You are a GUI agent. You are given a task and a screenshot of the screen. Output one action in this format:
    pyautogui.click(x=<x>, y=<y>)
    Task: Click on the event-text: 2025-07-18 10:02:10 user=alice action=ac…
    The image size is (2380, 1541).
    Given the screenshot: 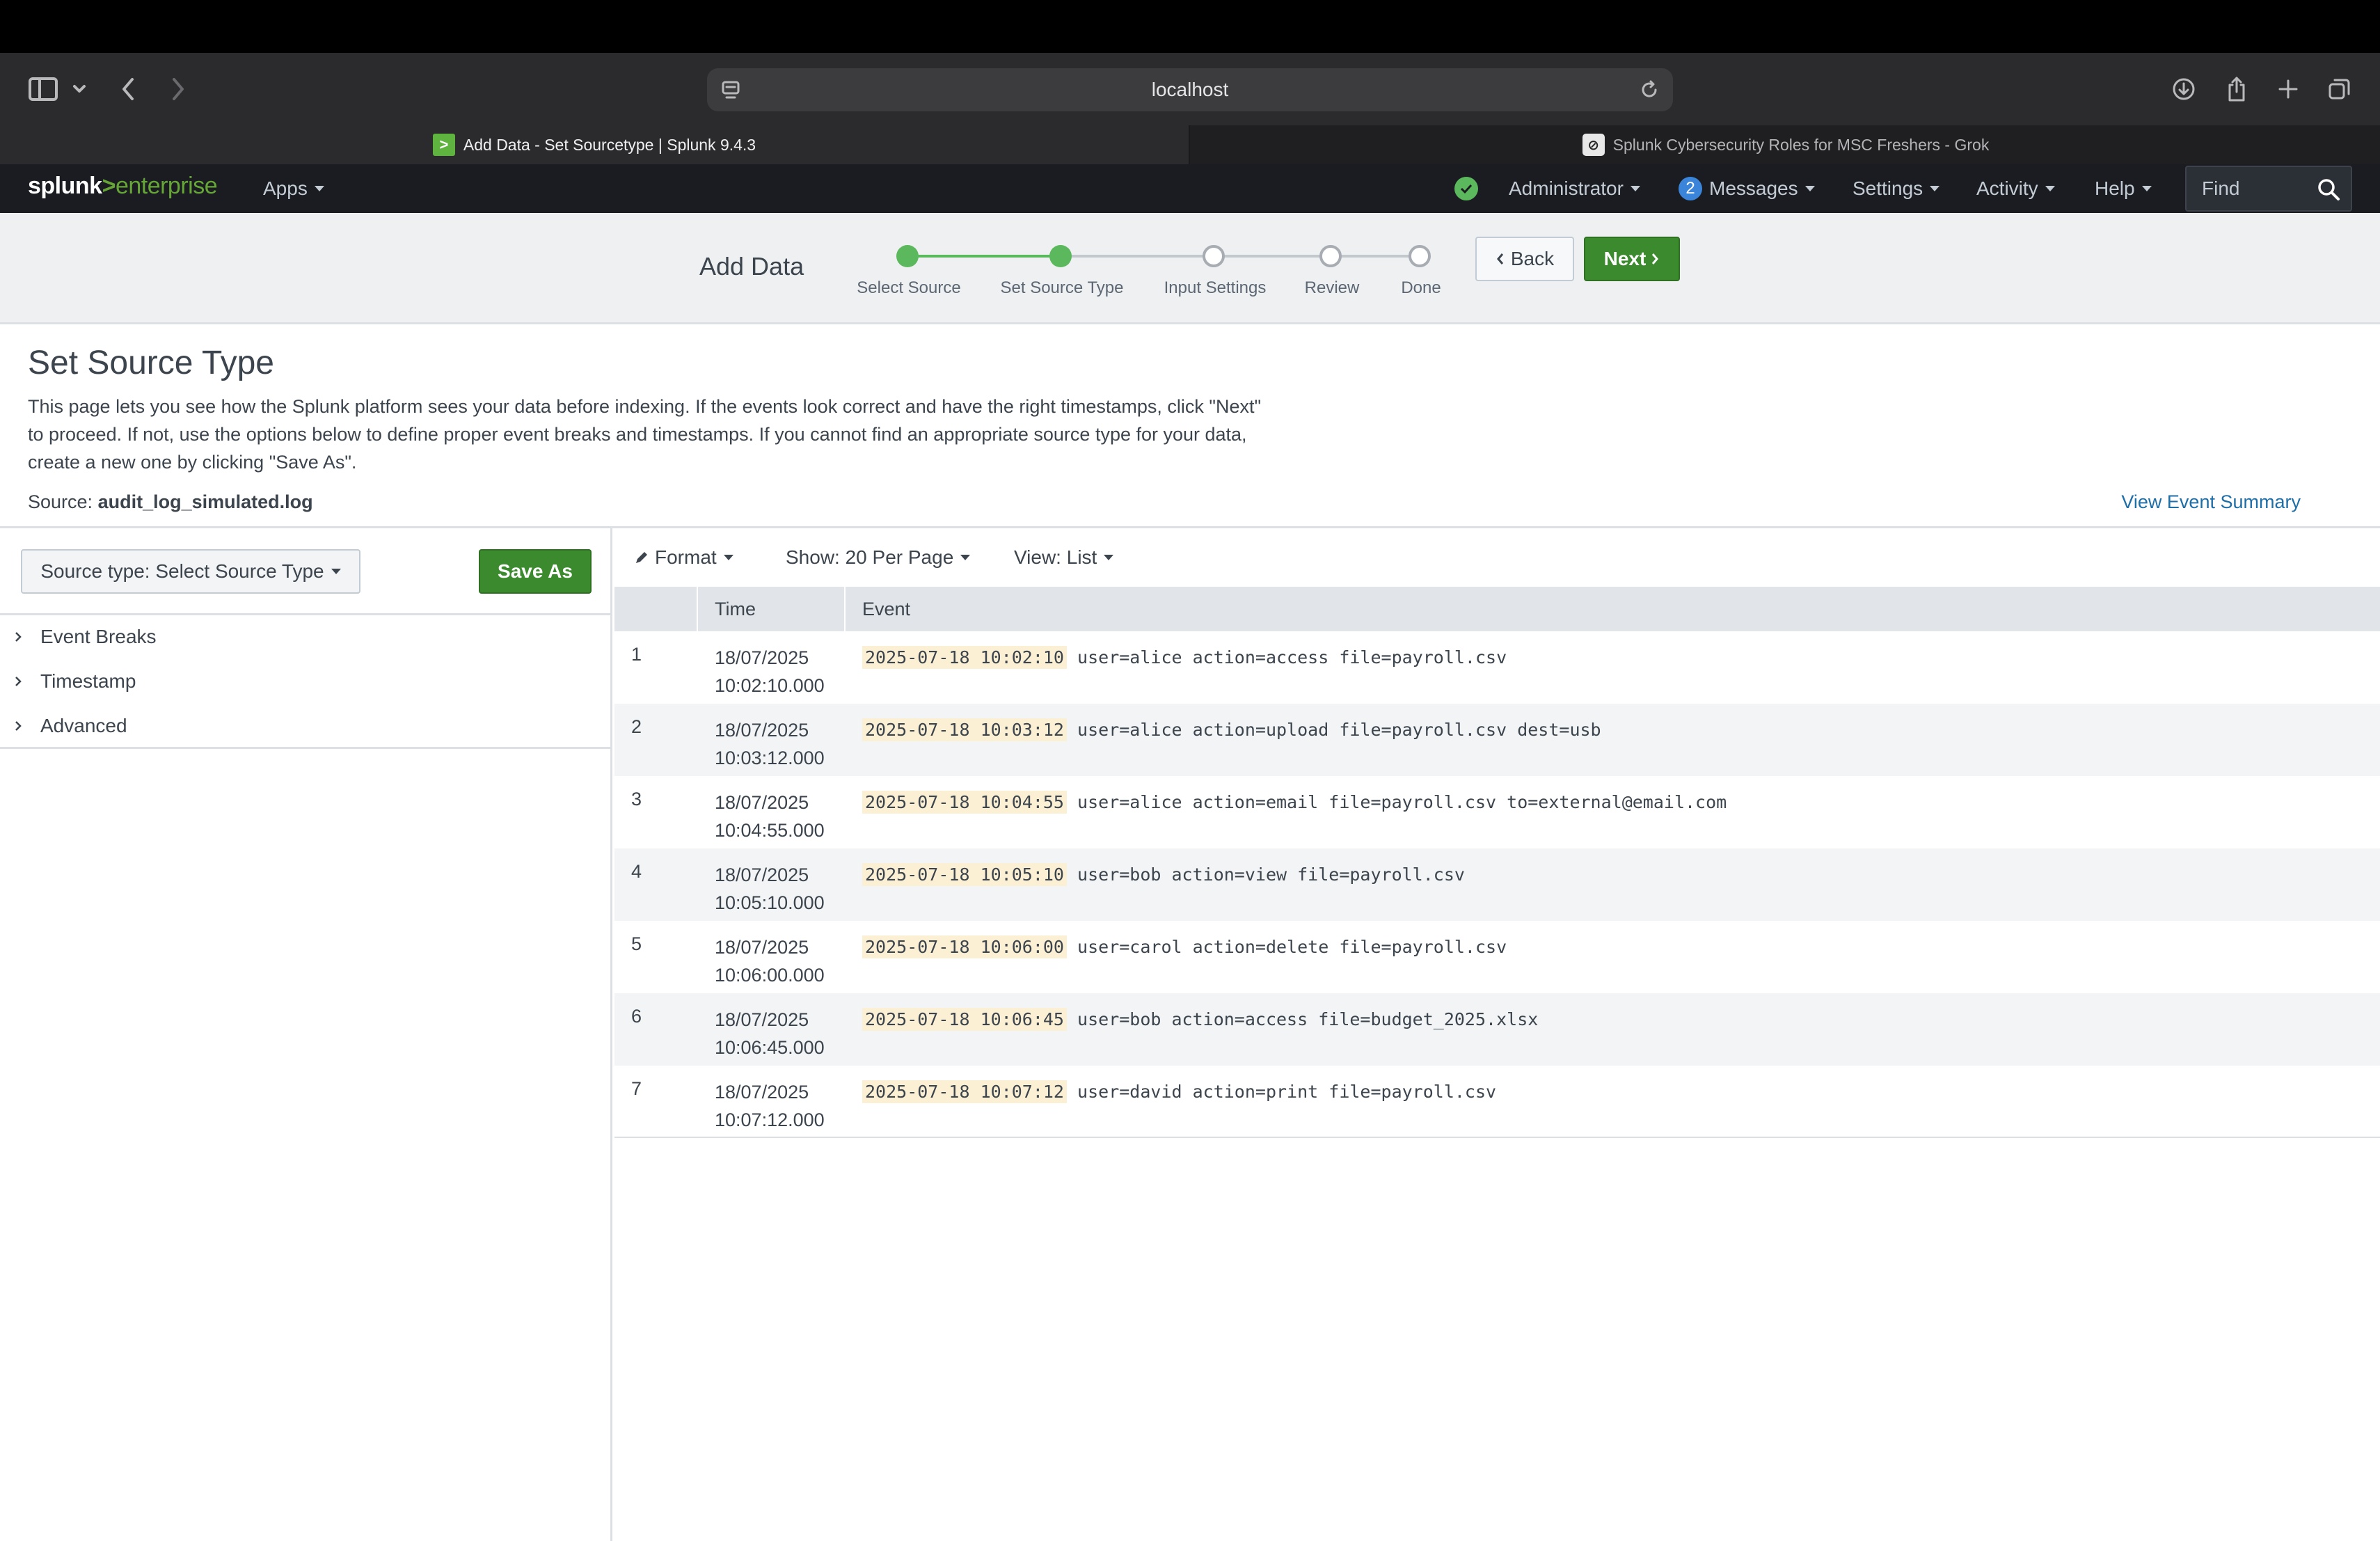 What is the action you would take?
    pyautogui.click(x=1184, y=658)
    